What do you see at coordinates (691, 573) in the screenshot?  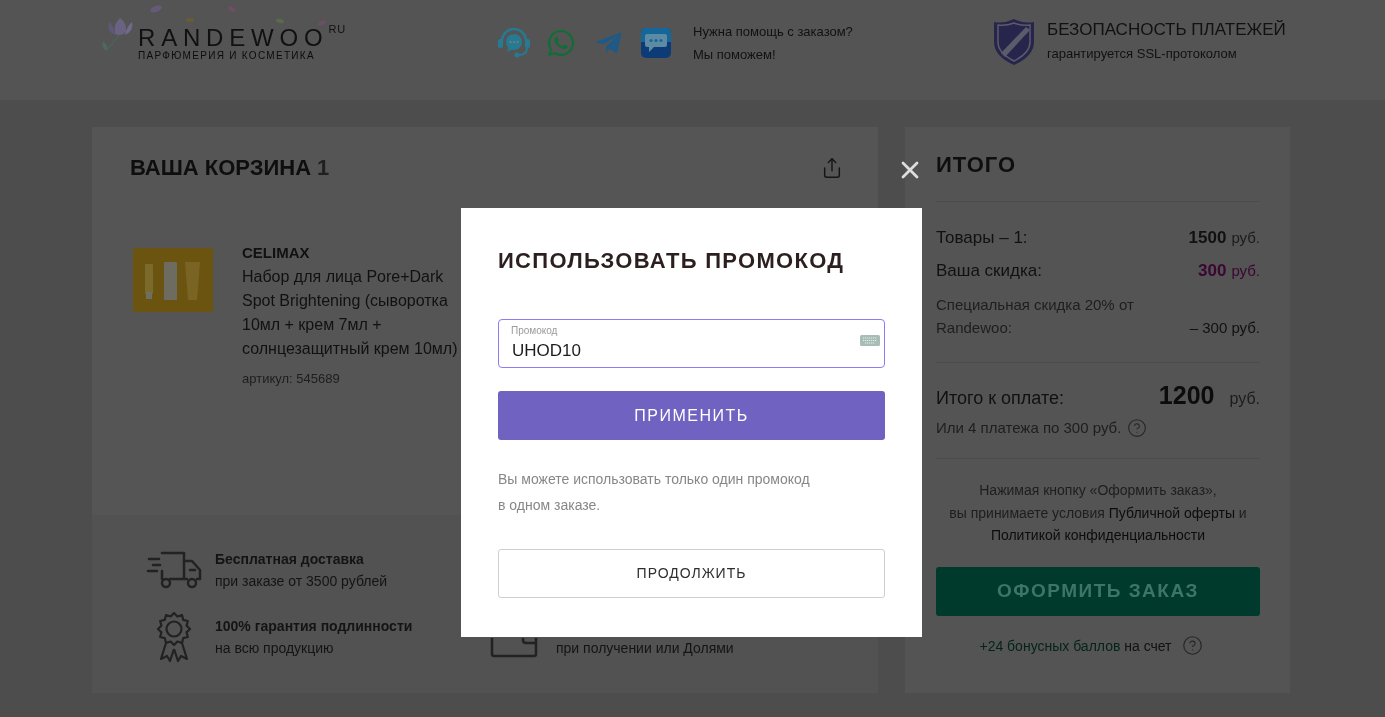 I see `continue-button: ПРОДОЛЖИТЬ` at bounding box center [691, 573].